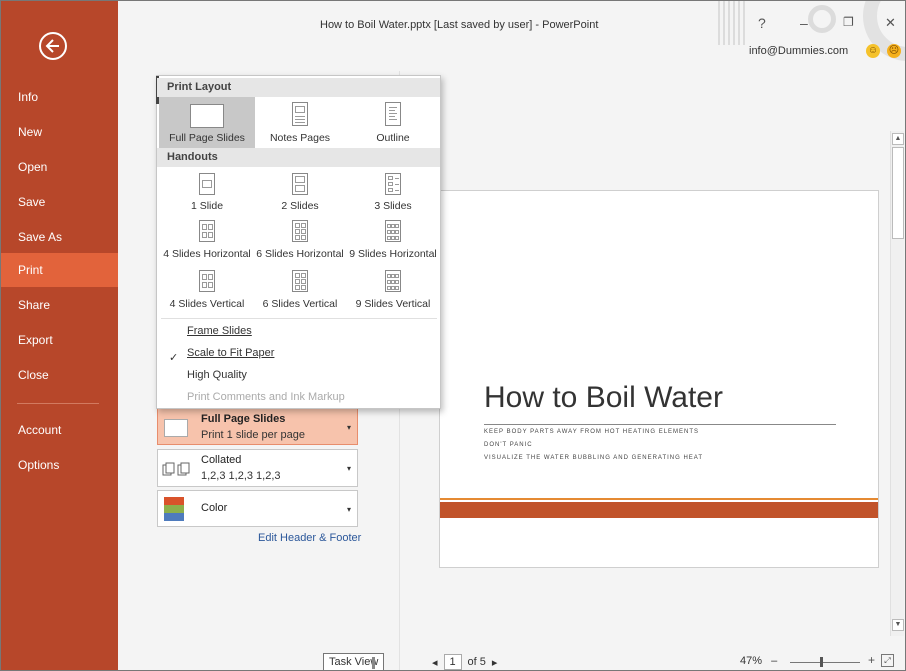  Describe the element at coordinates (207, 138) in the screenshot. I see `option-label: Full Page Slides` at that location.